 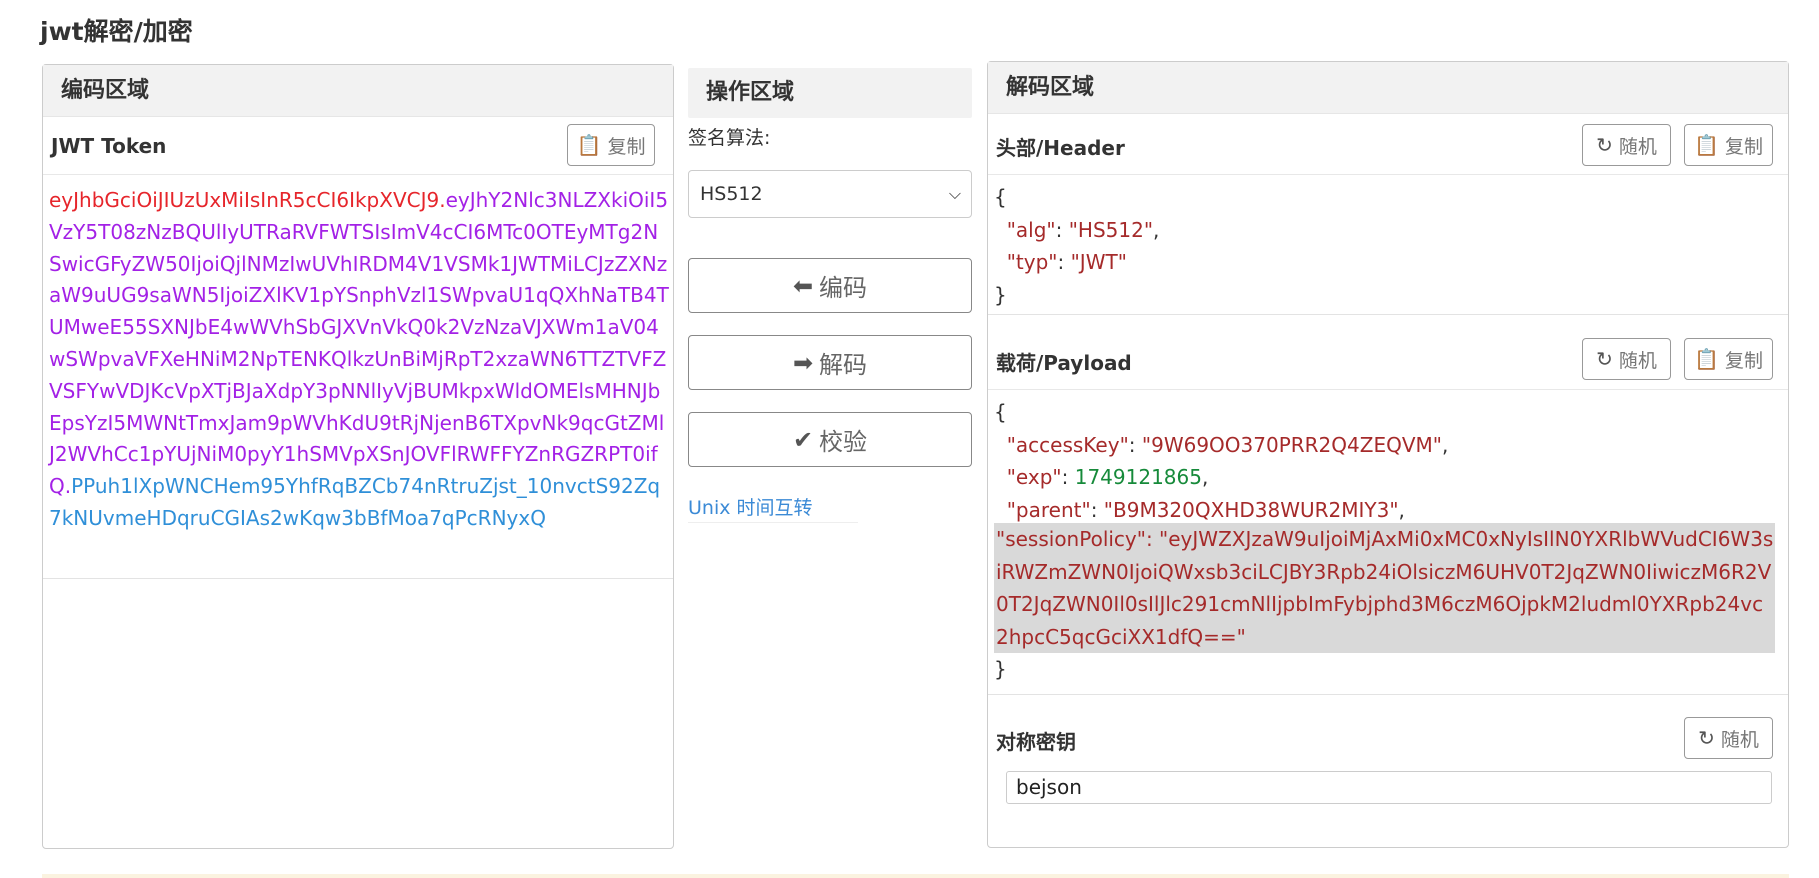 What do you see at coordinates (773, 508) in the screenshot?
I see `unix-time-link: Unix 时间互转` at bounding box center [773, 508].